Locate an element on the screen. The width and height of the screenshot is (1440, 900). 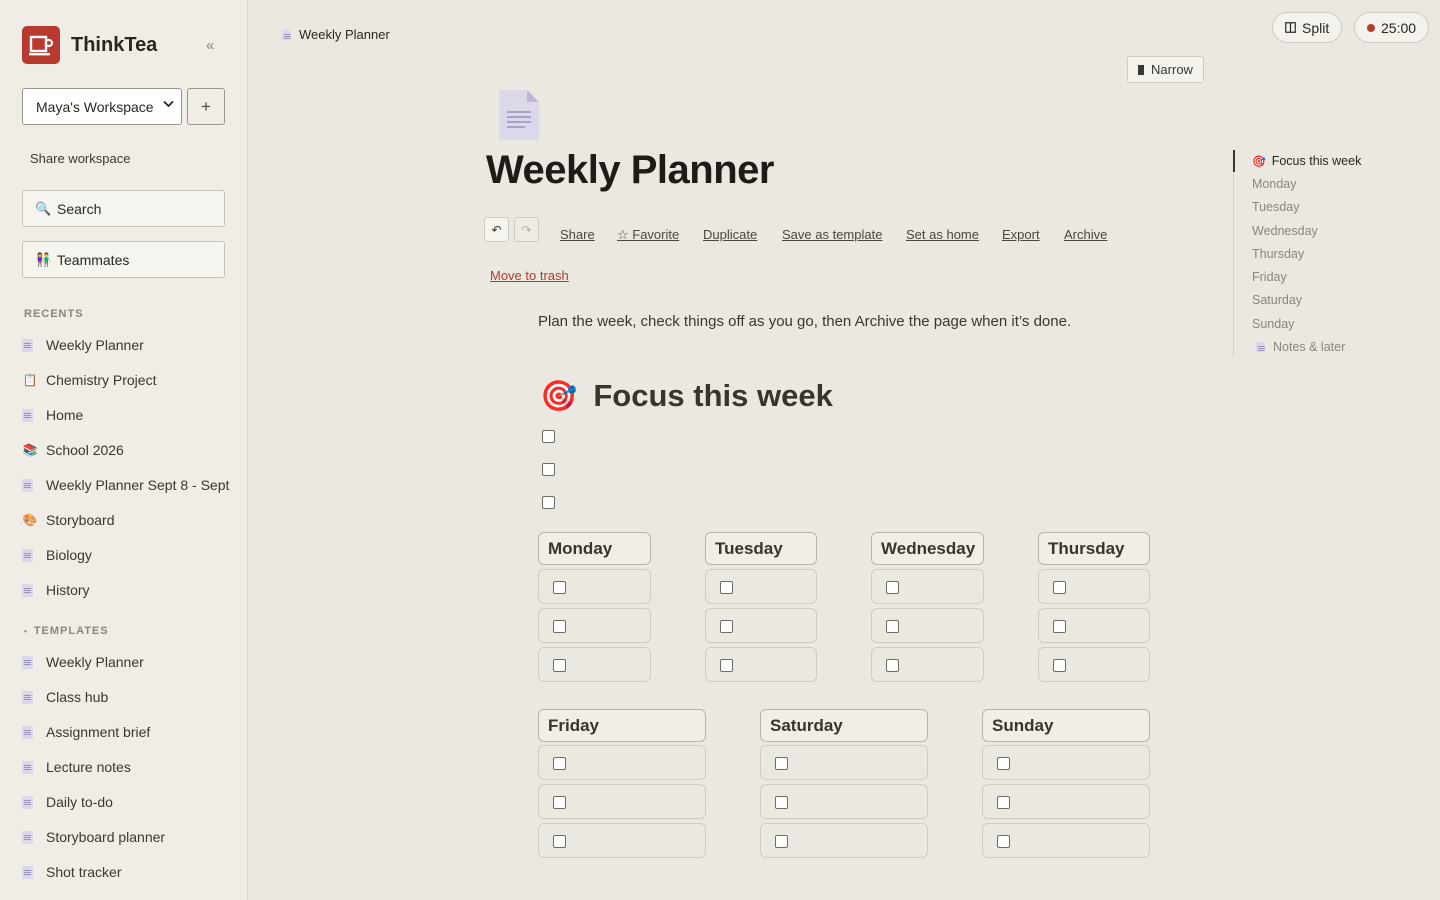
templates-heading-label: TEMPLATES is located at coordinates (71, 631).